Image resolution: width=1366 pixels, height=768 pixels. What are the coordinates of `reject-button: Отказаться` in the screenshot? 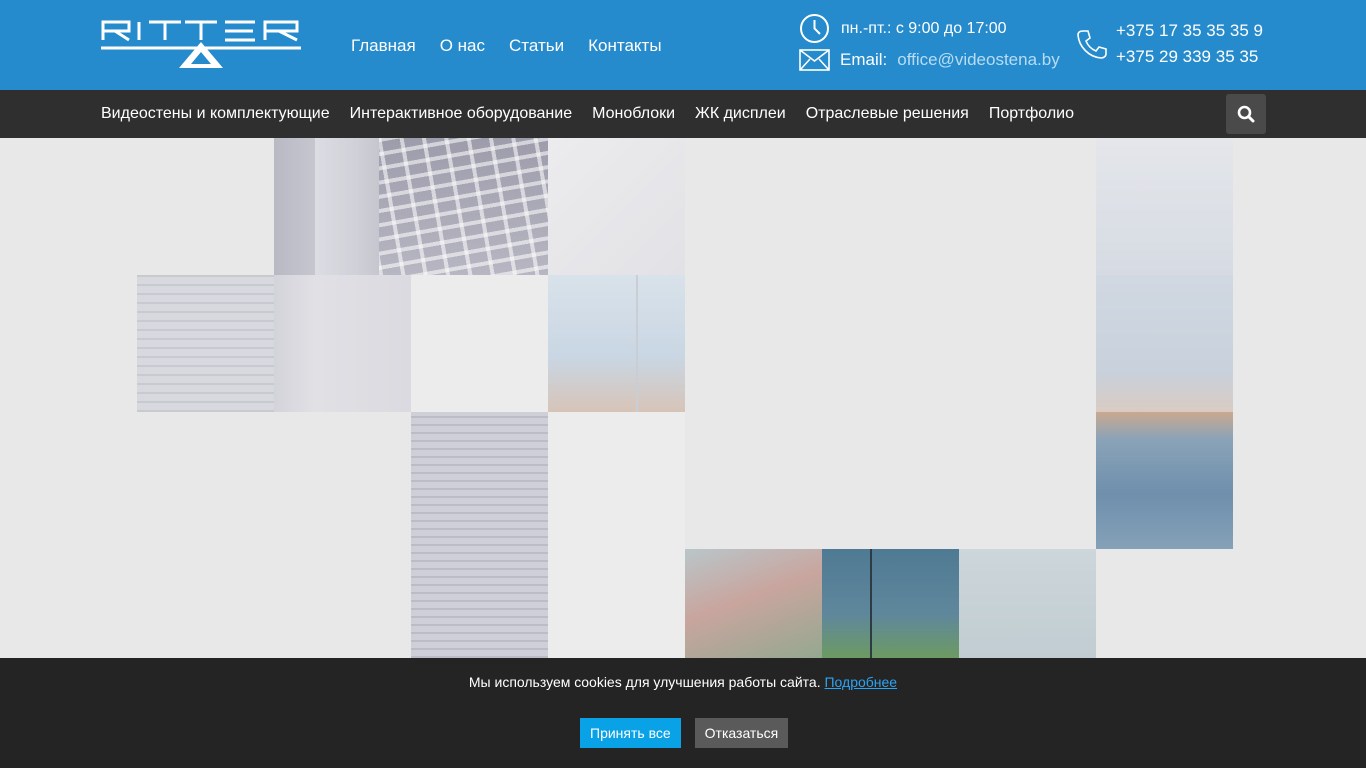 It's located at (741, 733).